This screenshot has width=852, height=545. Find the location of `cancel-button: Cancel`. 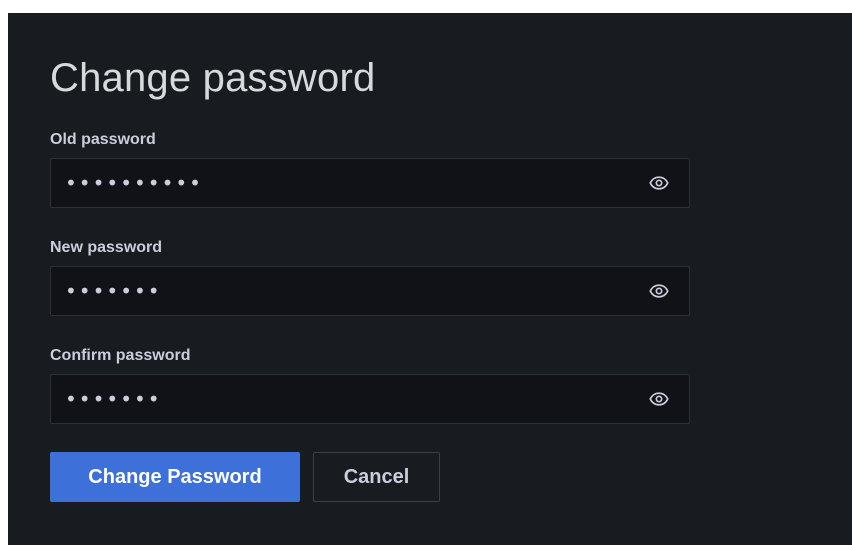

cancel-button: Cancel is located at coordinates (376, 477).